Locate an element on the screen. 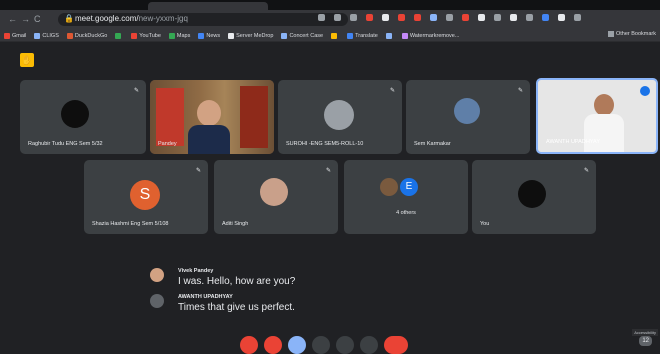 The width and height of the screenshot is (660, 354). speaker-avatar is located at coordinates (157, 275).